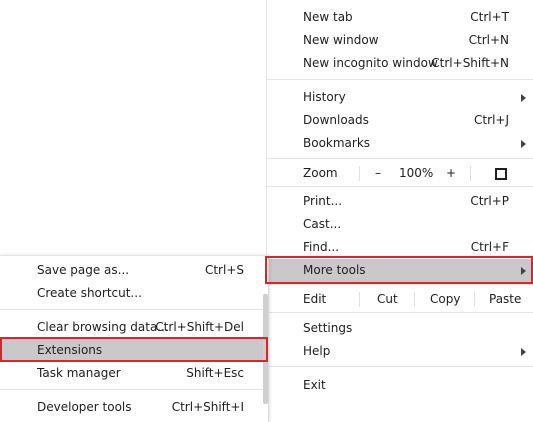 This screenshot has height=422, width=533. What do you see at coordinates (336, 120) in the screenshot?
I see `menu-item-label: Downloads` at bounding box center [336, 120].